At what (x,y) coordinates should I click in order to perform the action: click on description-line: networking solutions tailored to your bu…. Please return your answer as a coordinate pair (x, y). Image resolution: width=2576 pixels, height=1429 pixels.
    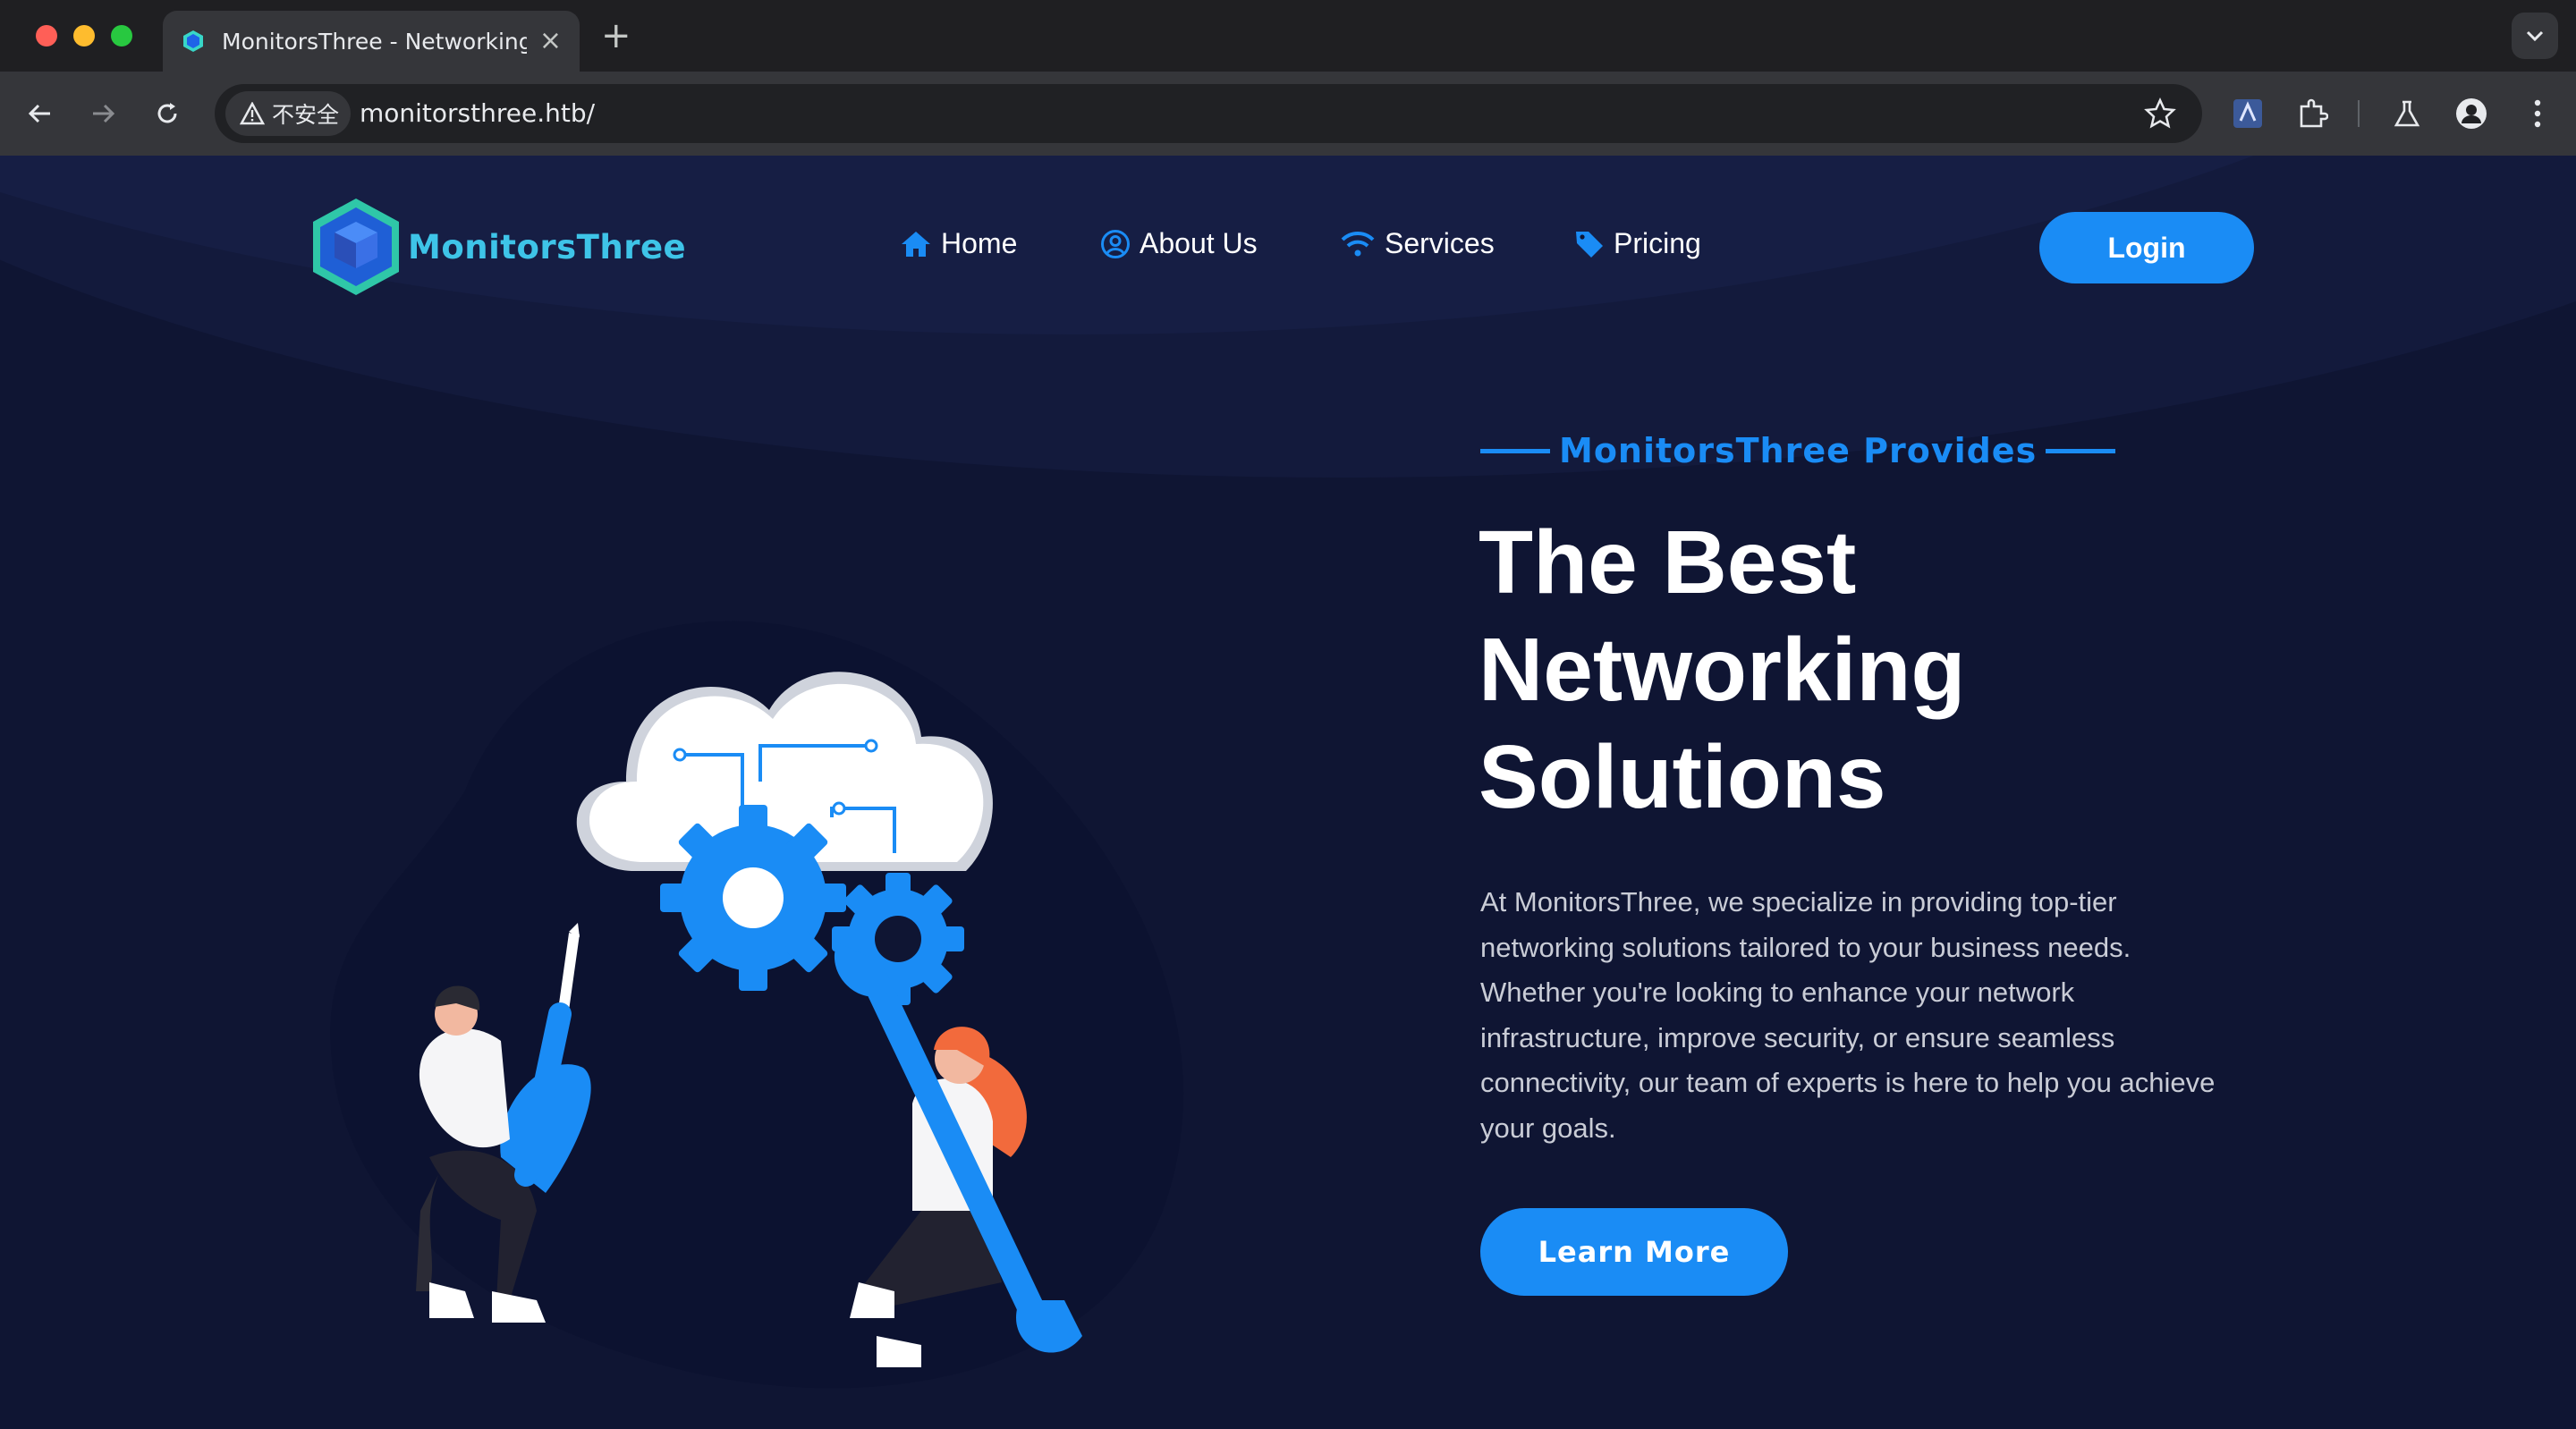
    Looking at the image, I should click on (1805, 947).